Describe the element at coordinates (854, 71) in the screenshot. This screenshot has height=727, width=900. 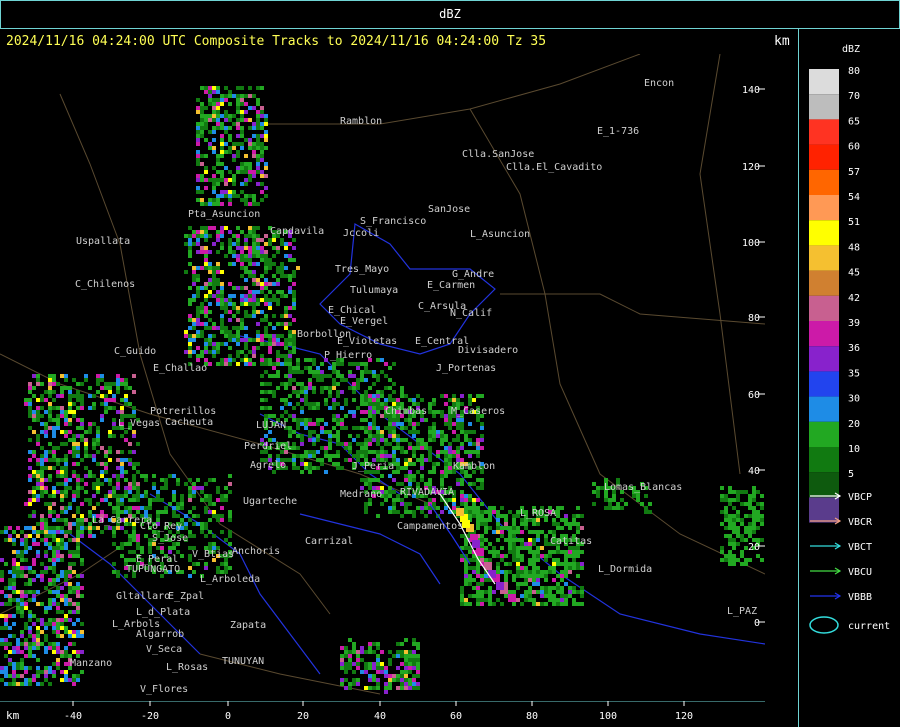
I see `legend-value: 80` at that location.